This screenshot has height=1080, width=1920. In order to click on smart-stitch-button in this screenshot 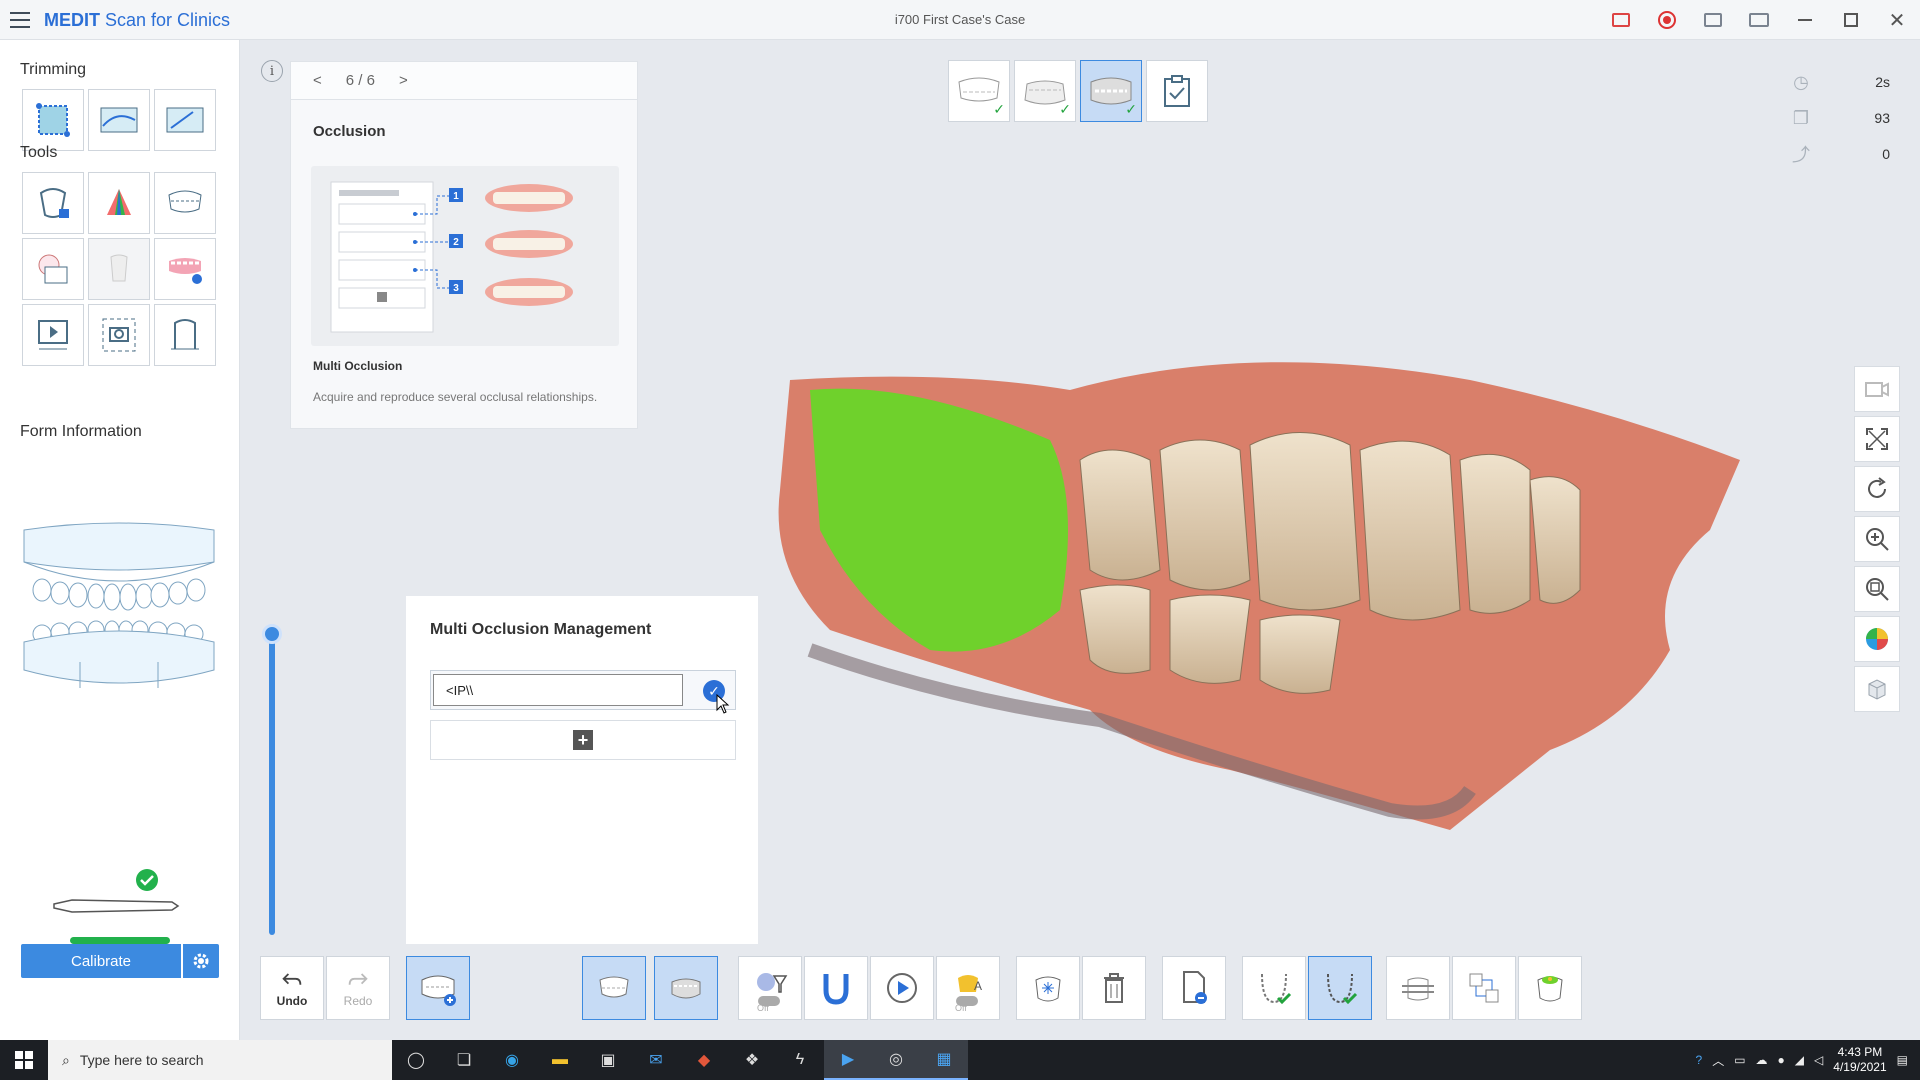, I will do `click(1550, 988)`.